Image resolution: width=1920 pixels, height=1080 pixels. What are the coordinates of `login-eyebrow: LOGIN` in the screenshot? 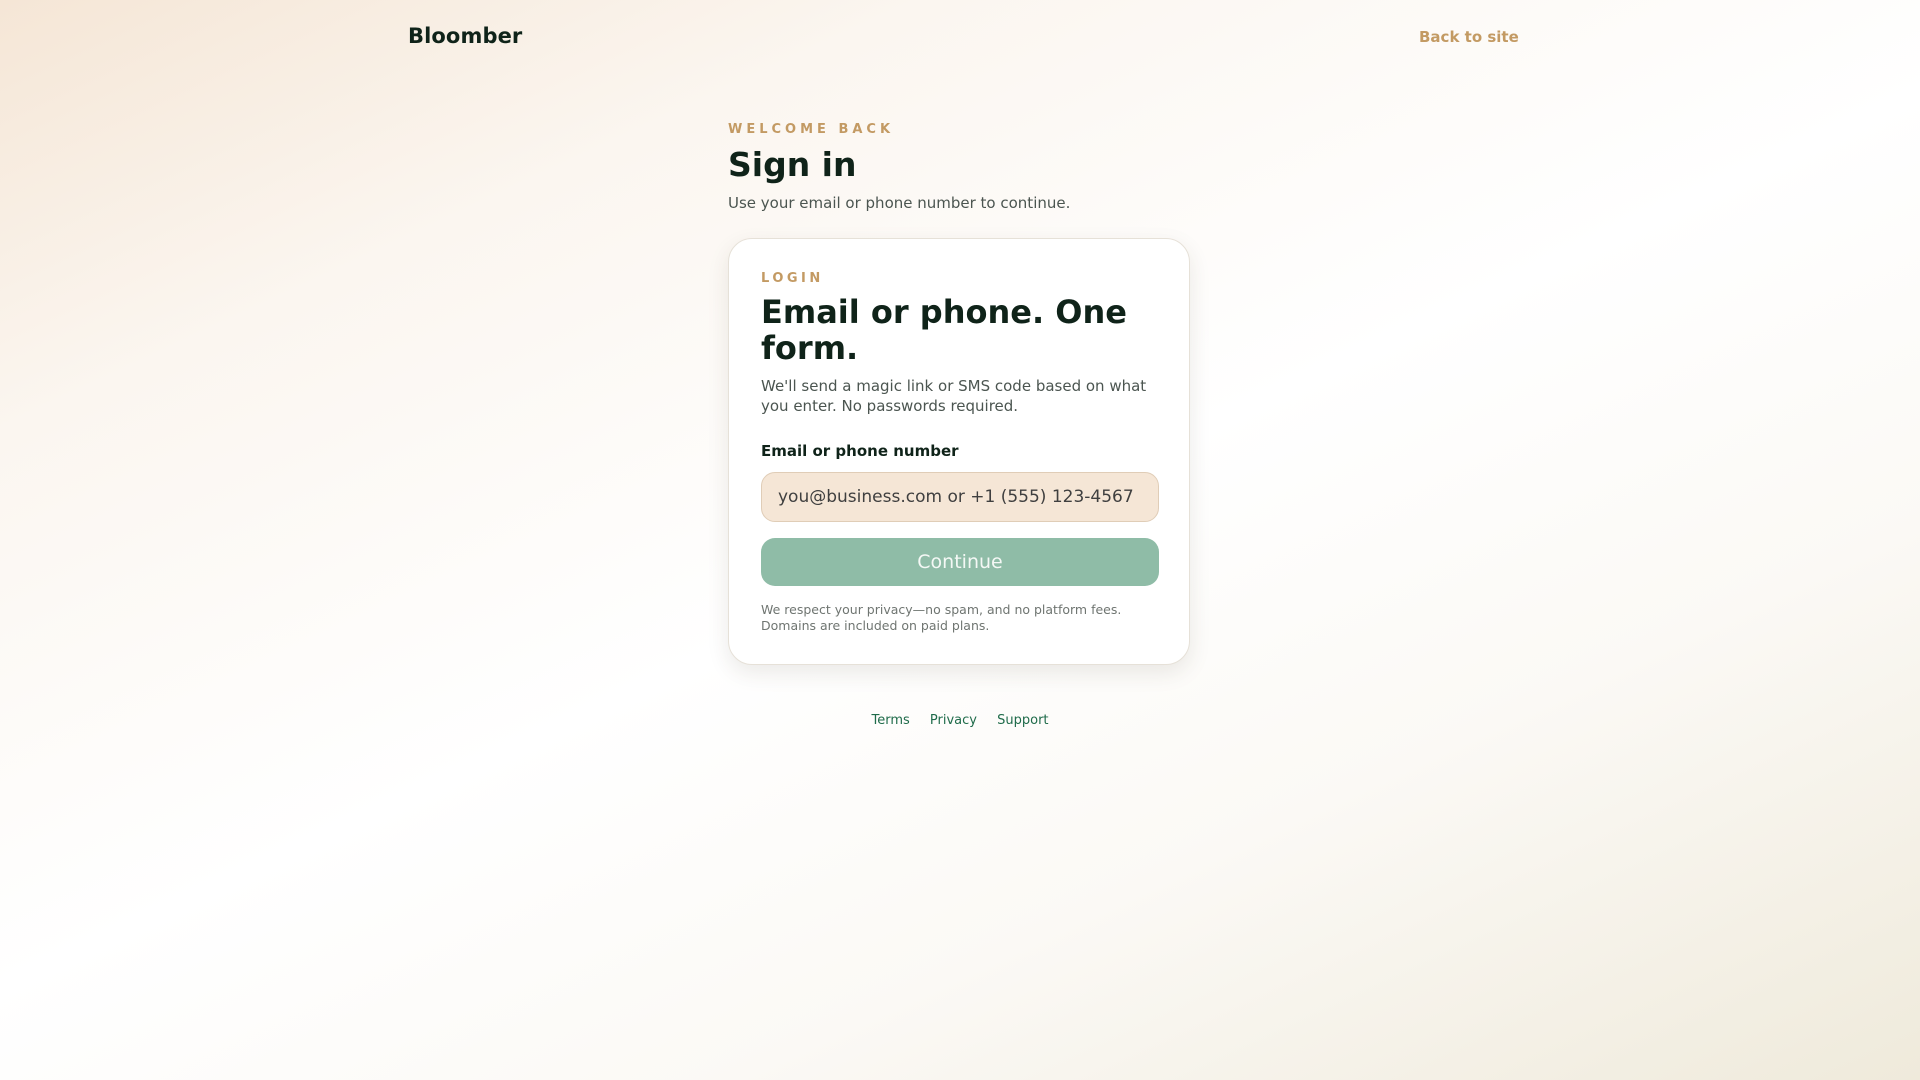 It's located at (792, 278).